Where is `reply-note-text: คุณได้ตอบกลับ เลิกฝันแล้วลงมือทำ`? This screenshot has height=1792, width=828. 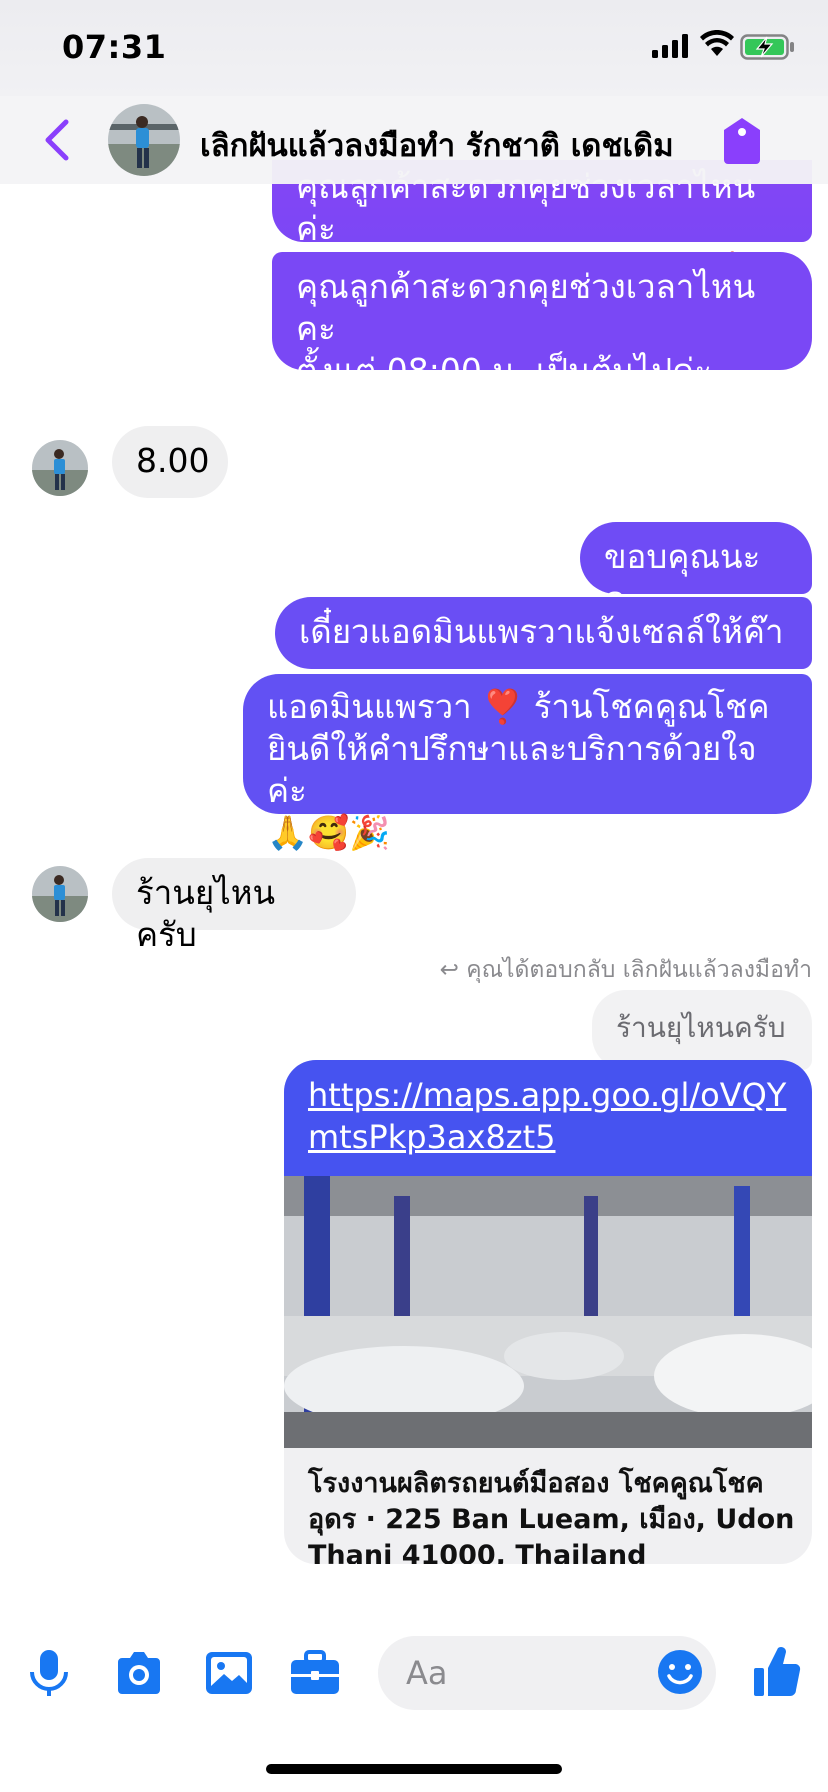
reply-note-text: คุณได้ตอบกลับ เลิกฝันแล้วลงมือทำ is located at coordinates (639, 970).